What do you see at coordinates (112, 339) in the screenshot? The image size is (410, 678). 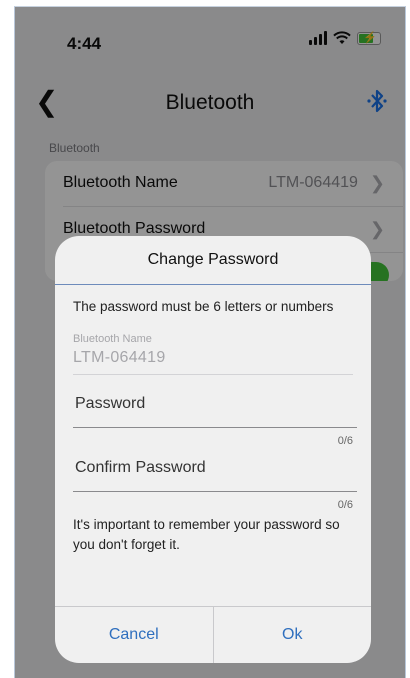 I see `bluetooth-name-label: Bluetooth Name` at bounding box center [112, 339].